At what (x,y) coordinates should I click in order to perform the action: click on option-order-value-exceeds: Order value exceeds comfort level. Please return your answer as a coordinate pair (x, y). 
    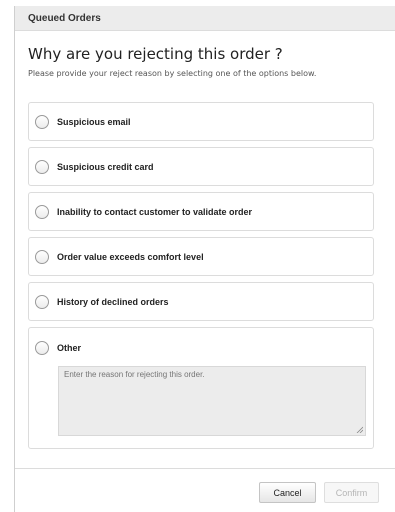
    Looking at the image, I should click on (201, 256).